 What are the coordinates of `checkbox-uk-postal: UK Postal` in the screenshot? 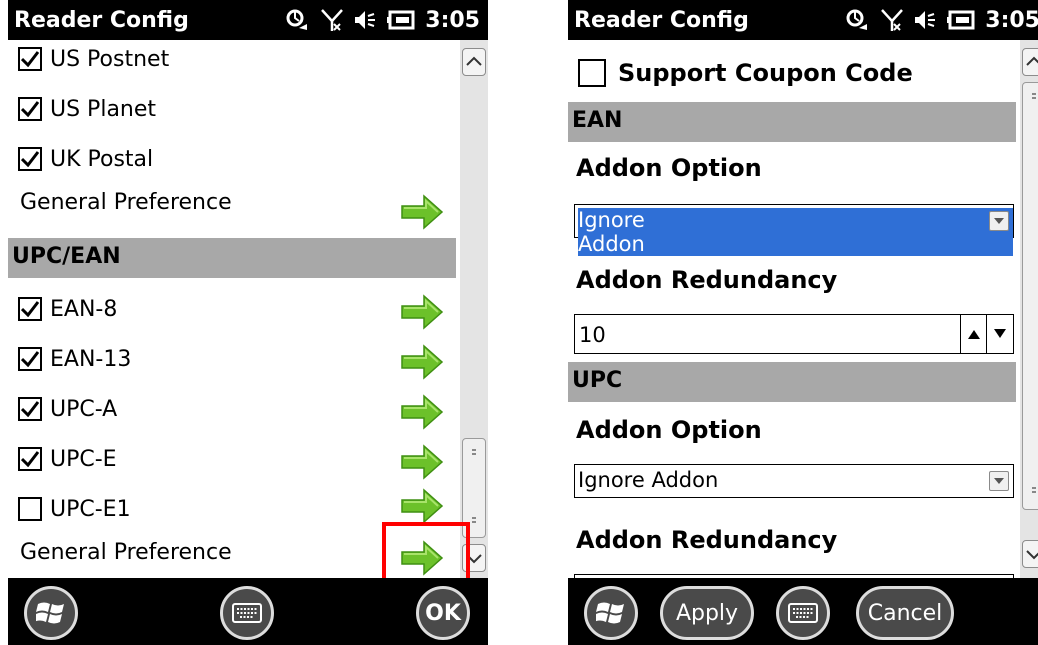 It's located at (85, 159).